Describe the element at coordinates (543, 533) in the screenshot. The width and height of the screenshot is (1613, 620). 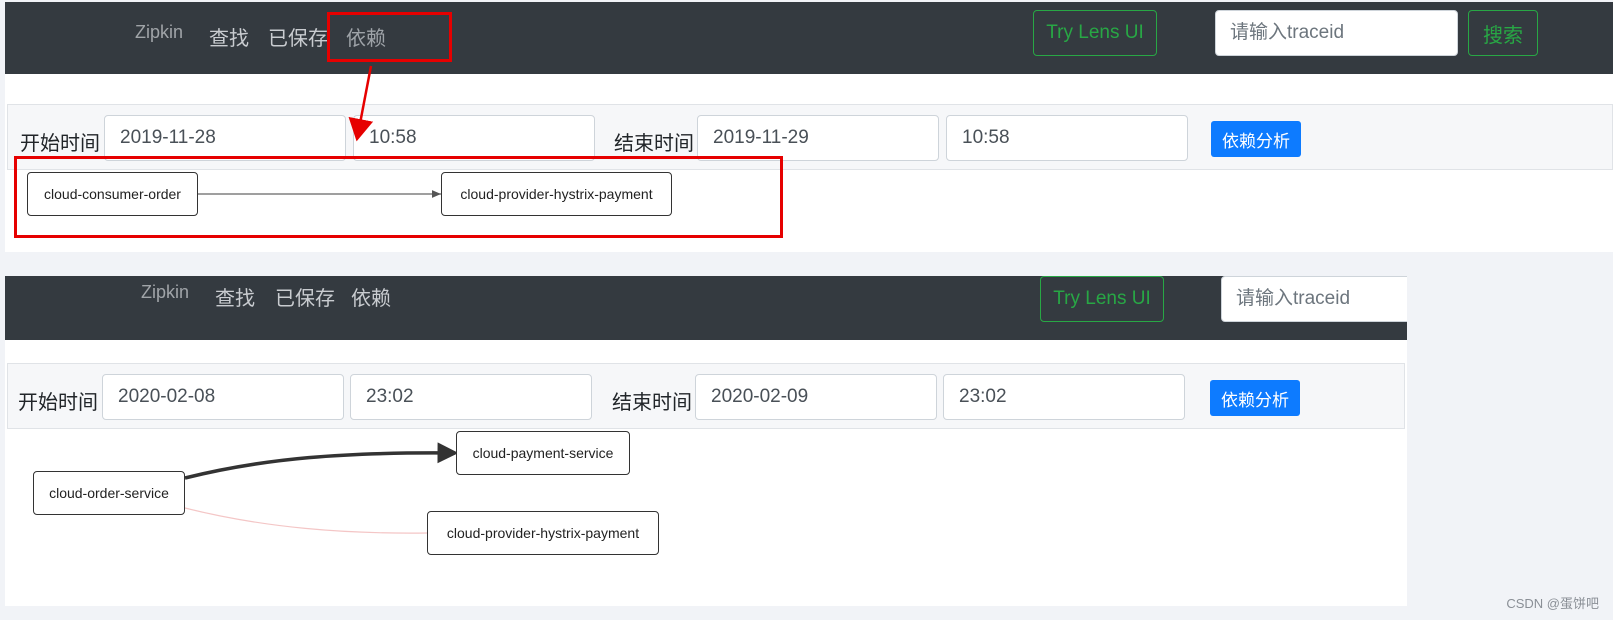
I see `service-node: cloud-provider-hystrix-payment` at that location.